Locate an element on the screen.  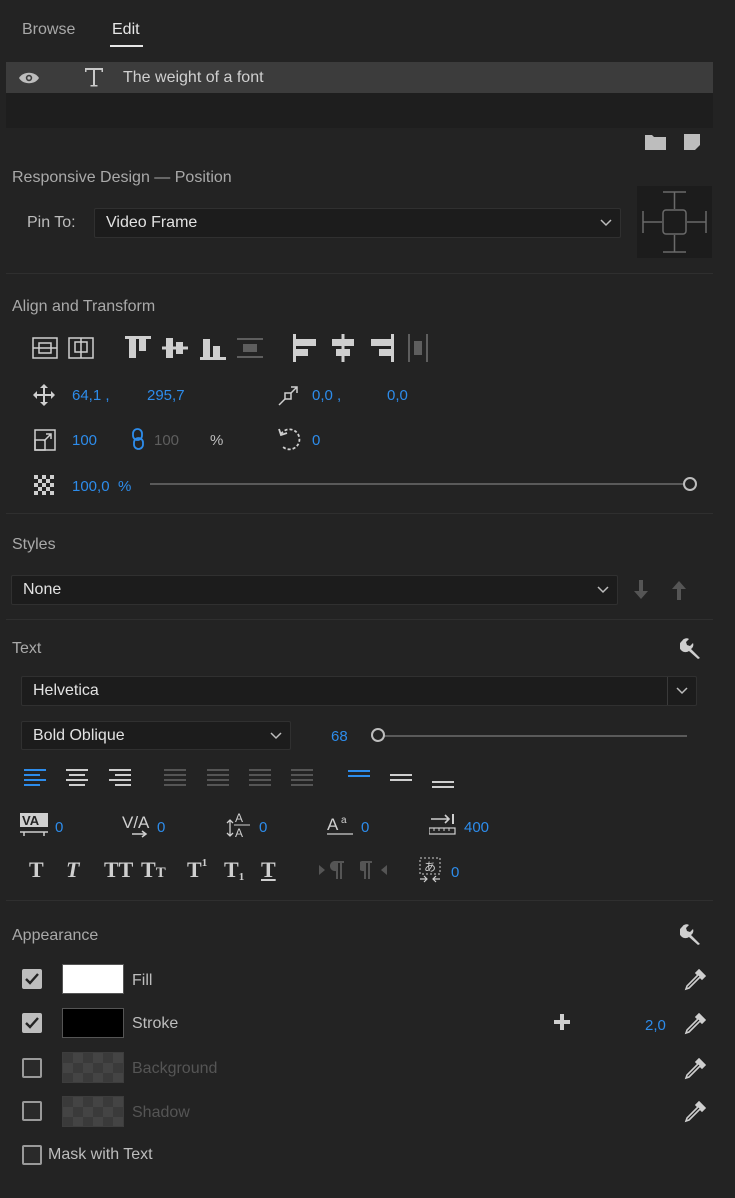
scale-width-value: 100 is located at coordinates (166, 440).